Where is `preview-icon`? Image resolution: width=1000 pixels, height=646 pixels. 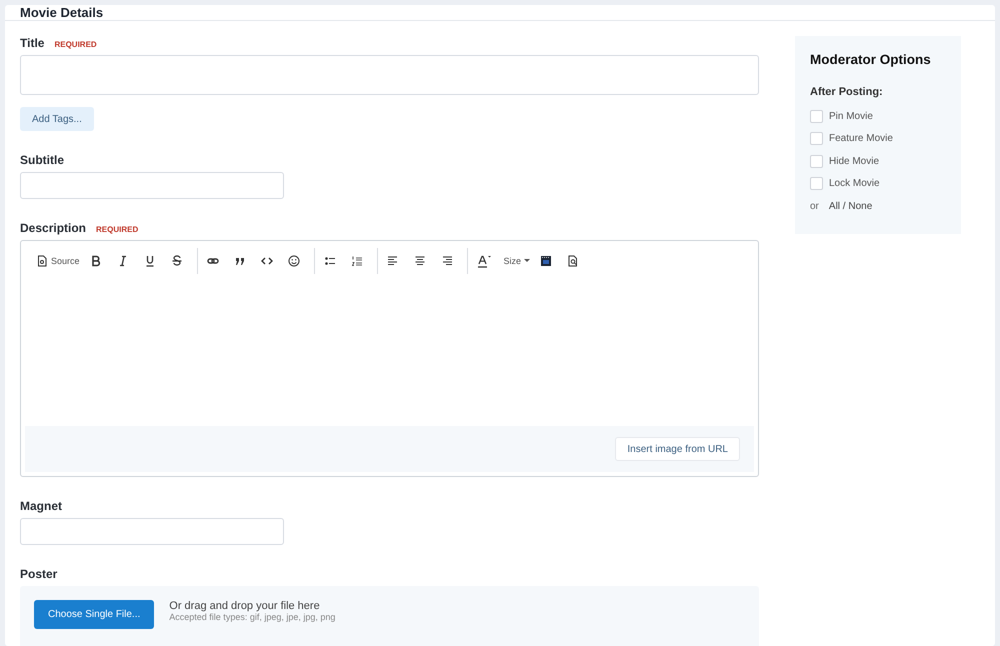 preview-icon is located at coordinates (573, 261).